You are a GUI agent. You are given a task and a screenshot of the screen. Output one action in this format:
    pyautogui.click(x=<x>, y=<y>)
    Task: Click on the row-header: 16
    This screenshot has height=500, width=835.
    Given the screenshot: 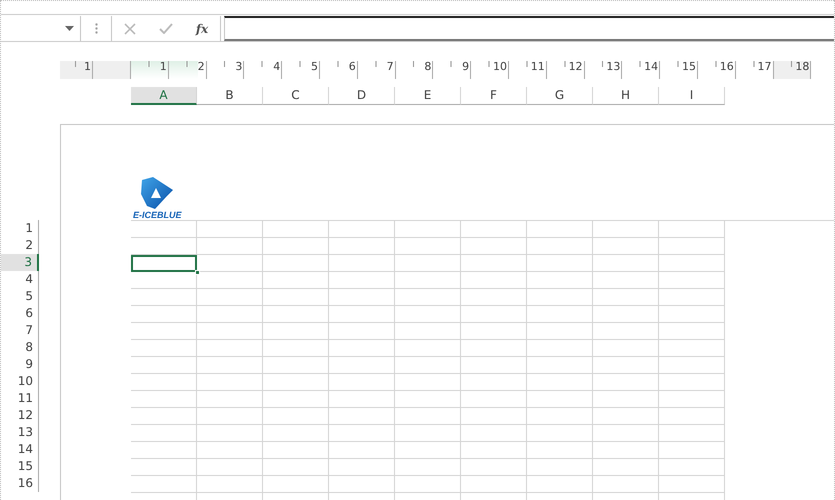 What is the action you would take?
    pyautogui.click(x=20, y=483)
    